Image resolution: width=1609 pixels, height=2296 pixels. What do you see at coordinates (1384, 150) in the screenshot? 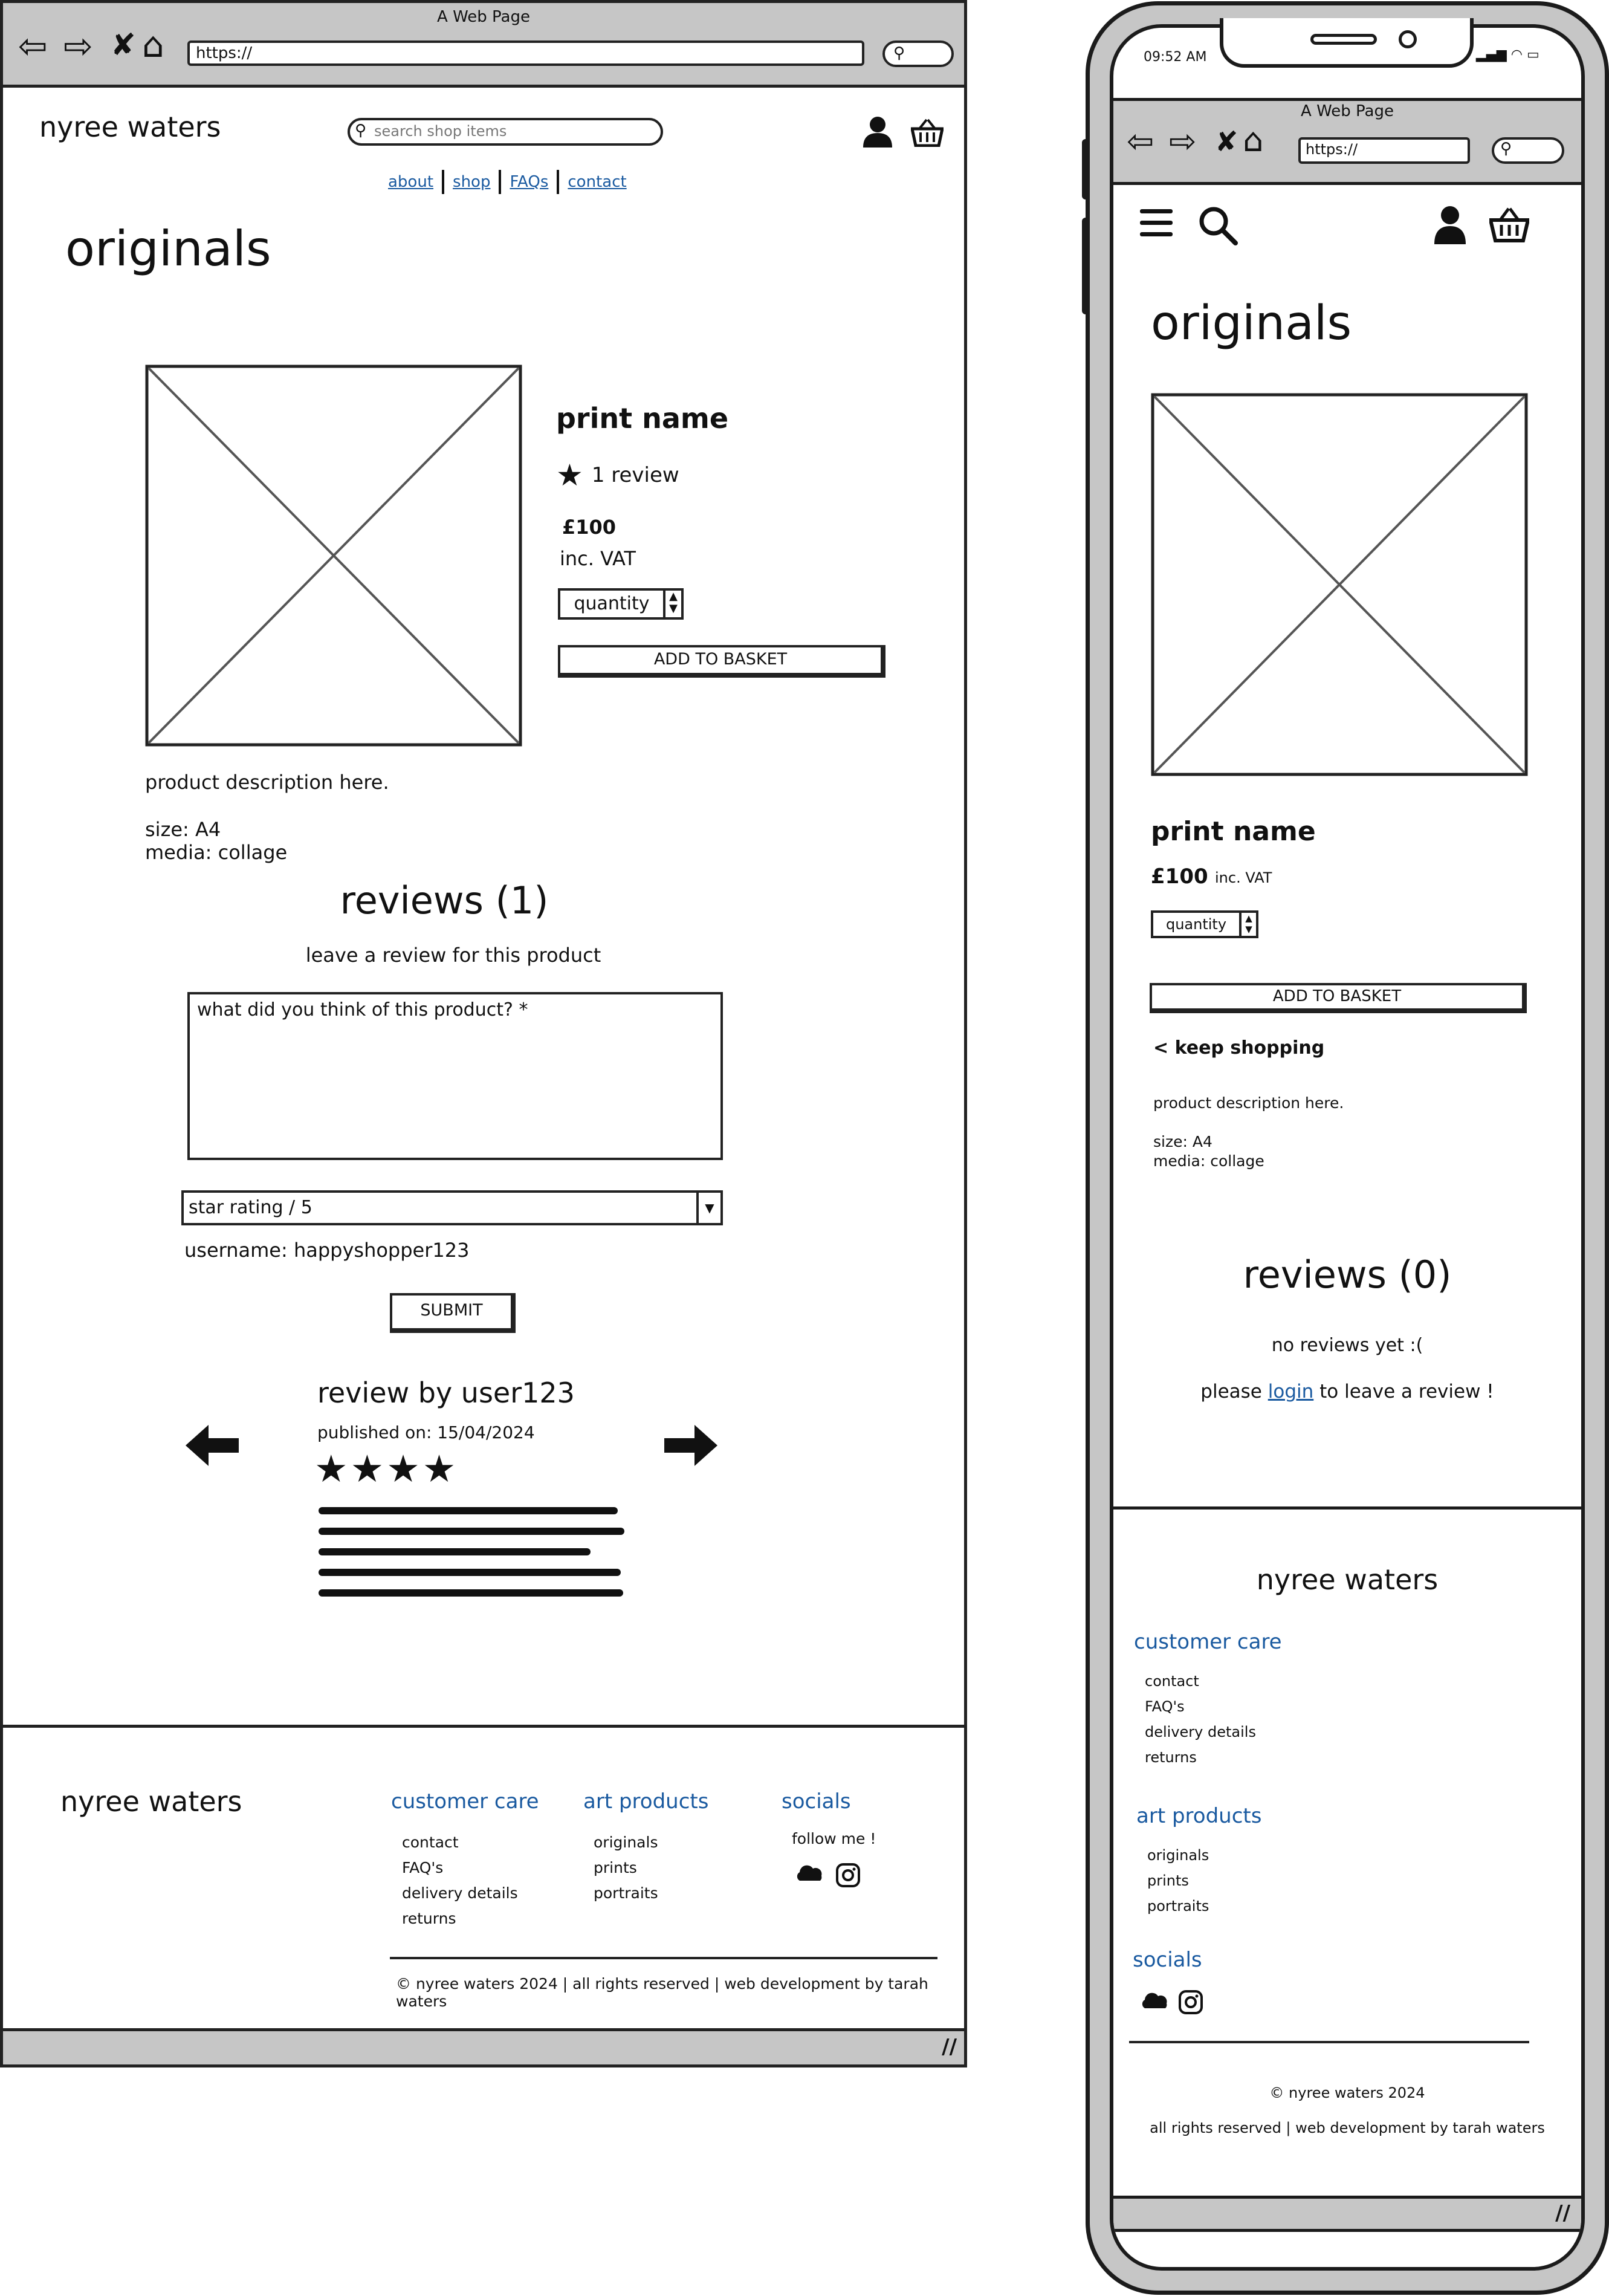
I see `mobile-address-bar: https://` at bounding box center [1384, 150].